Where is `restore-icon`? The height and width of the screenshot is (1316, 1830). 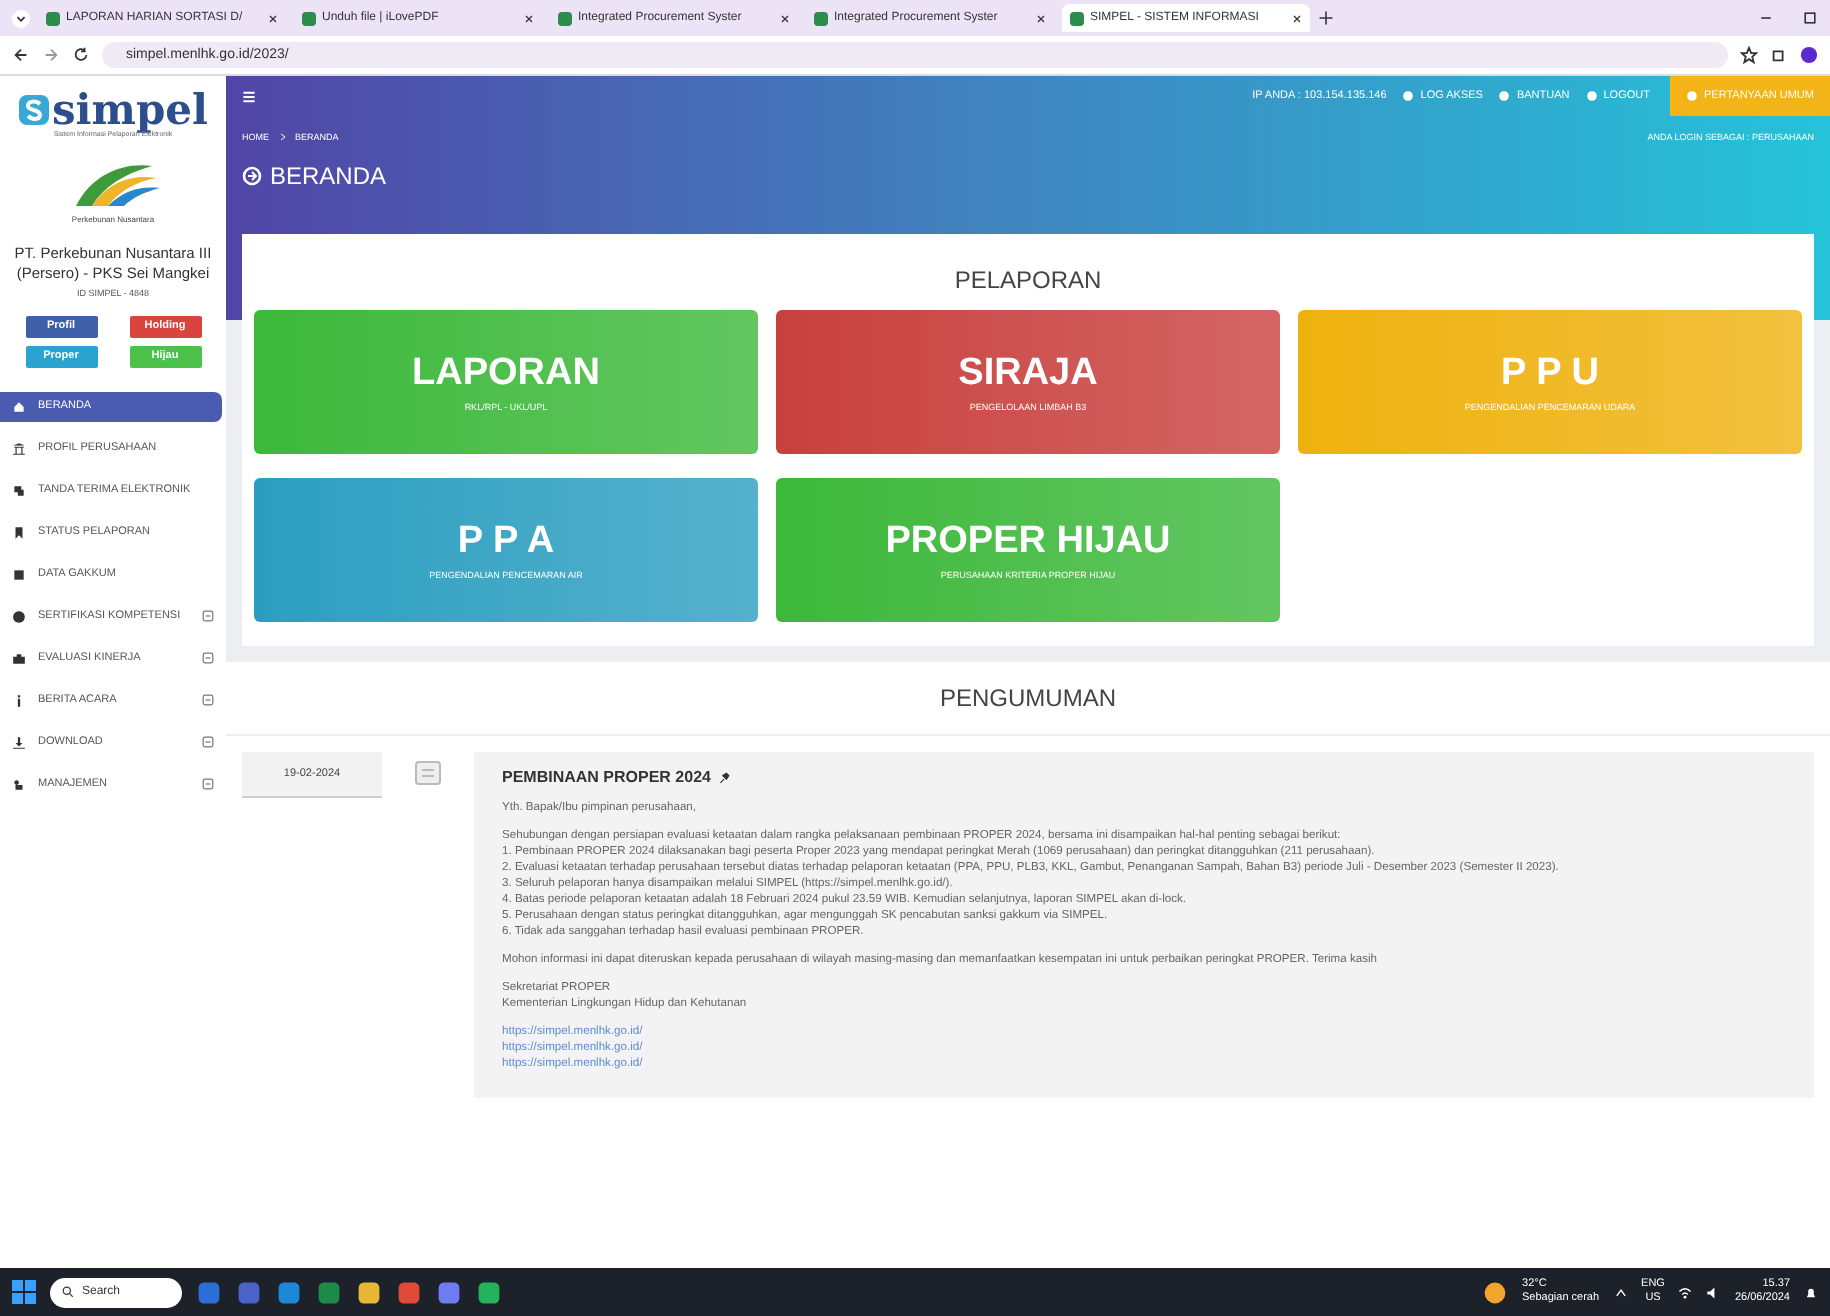
restore-icon is located at coordinates (1810, 18).